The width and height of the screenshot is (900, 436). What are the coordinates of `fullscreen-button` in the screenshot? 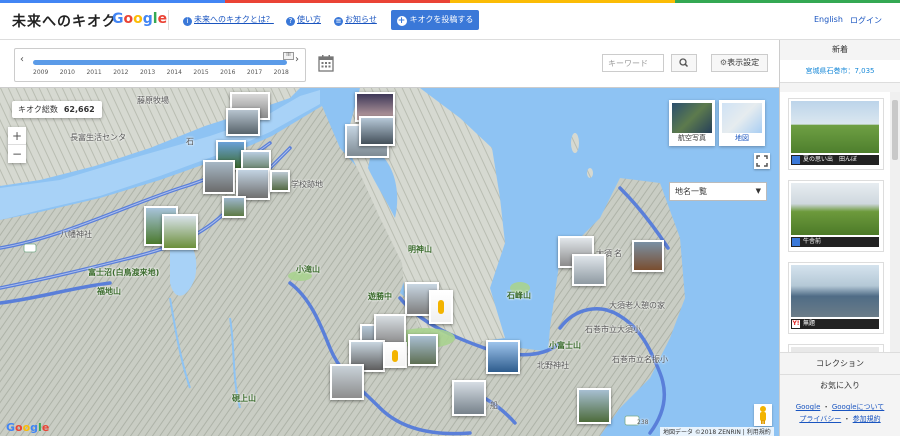 It's located at (762, 161).